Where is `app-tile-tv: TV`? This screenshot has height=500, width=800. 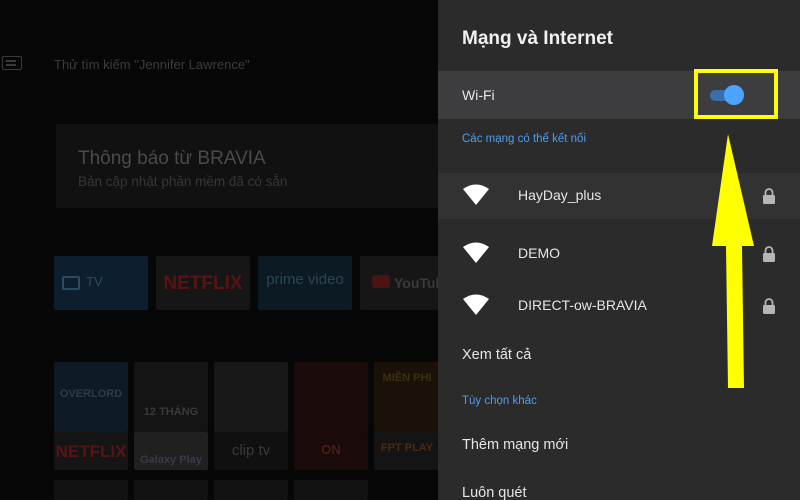 app-tile-tv: TV is located at coordinates (101, 283).